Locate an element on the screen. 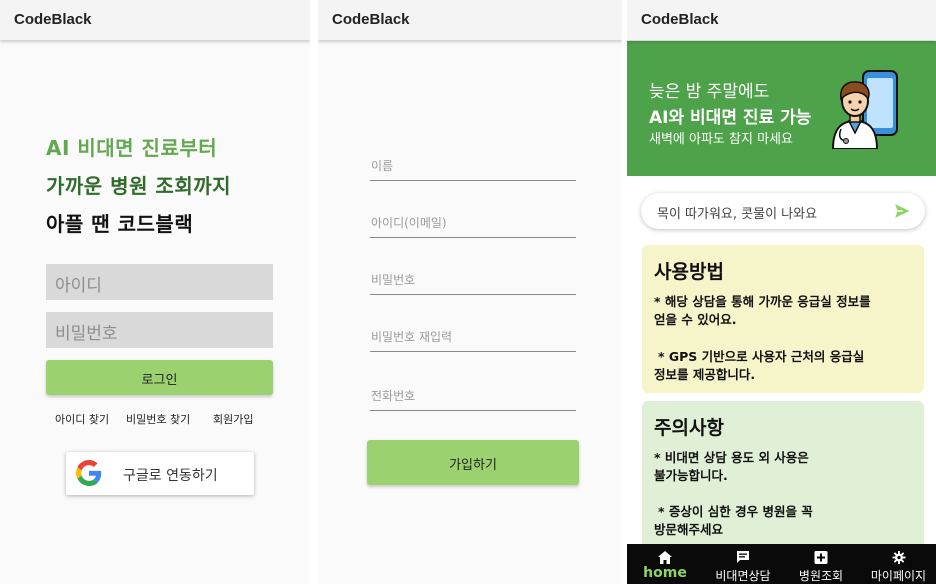 This screenshot has width=936, height=584. nav-consult-label: 비대면상담 is located at coordinates (743, 576).